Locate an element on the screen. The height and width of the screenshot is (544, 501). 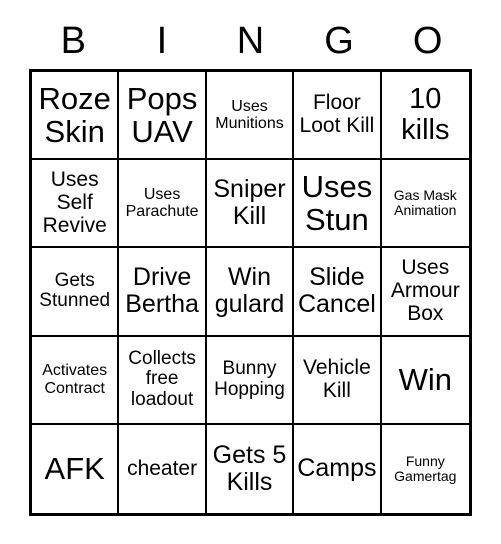
bingo-cell-label: Activates Contract is located at coordinates (75, 379).